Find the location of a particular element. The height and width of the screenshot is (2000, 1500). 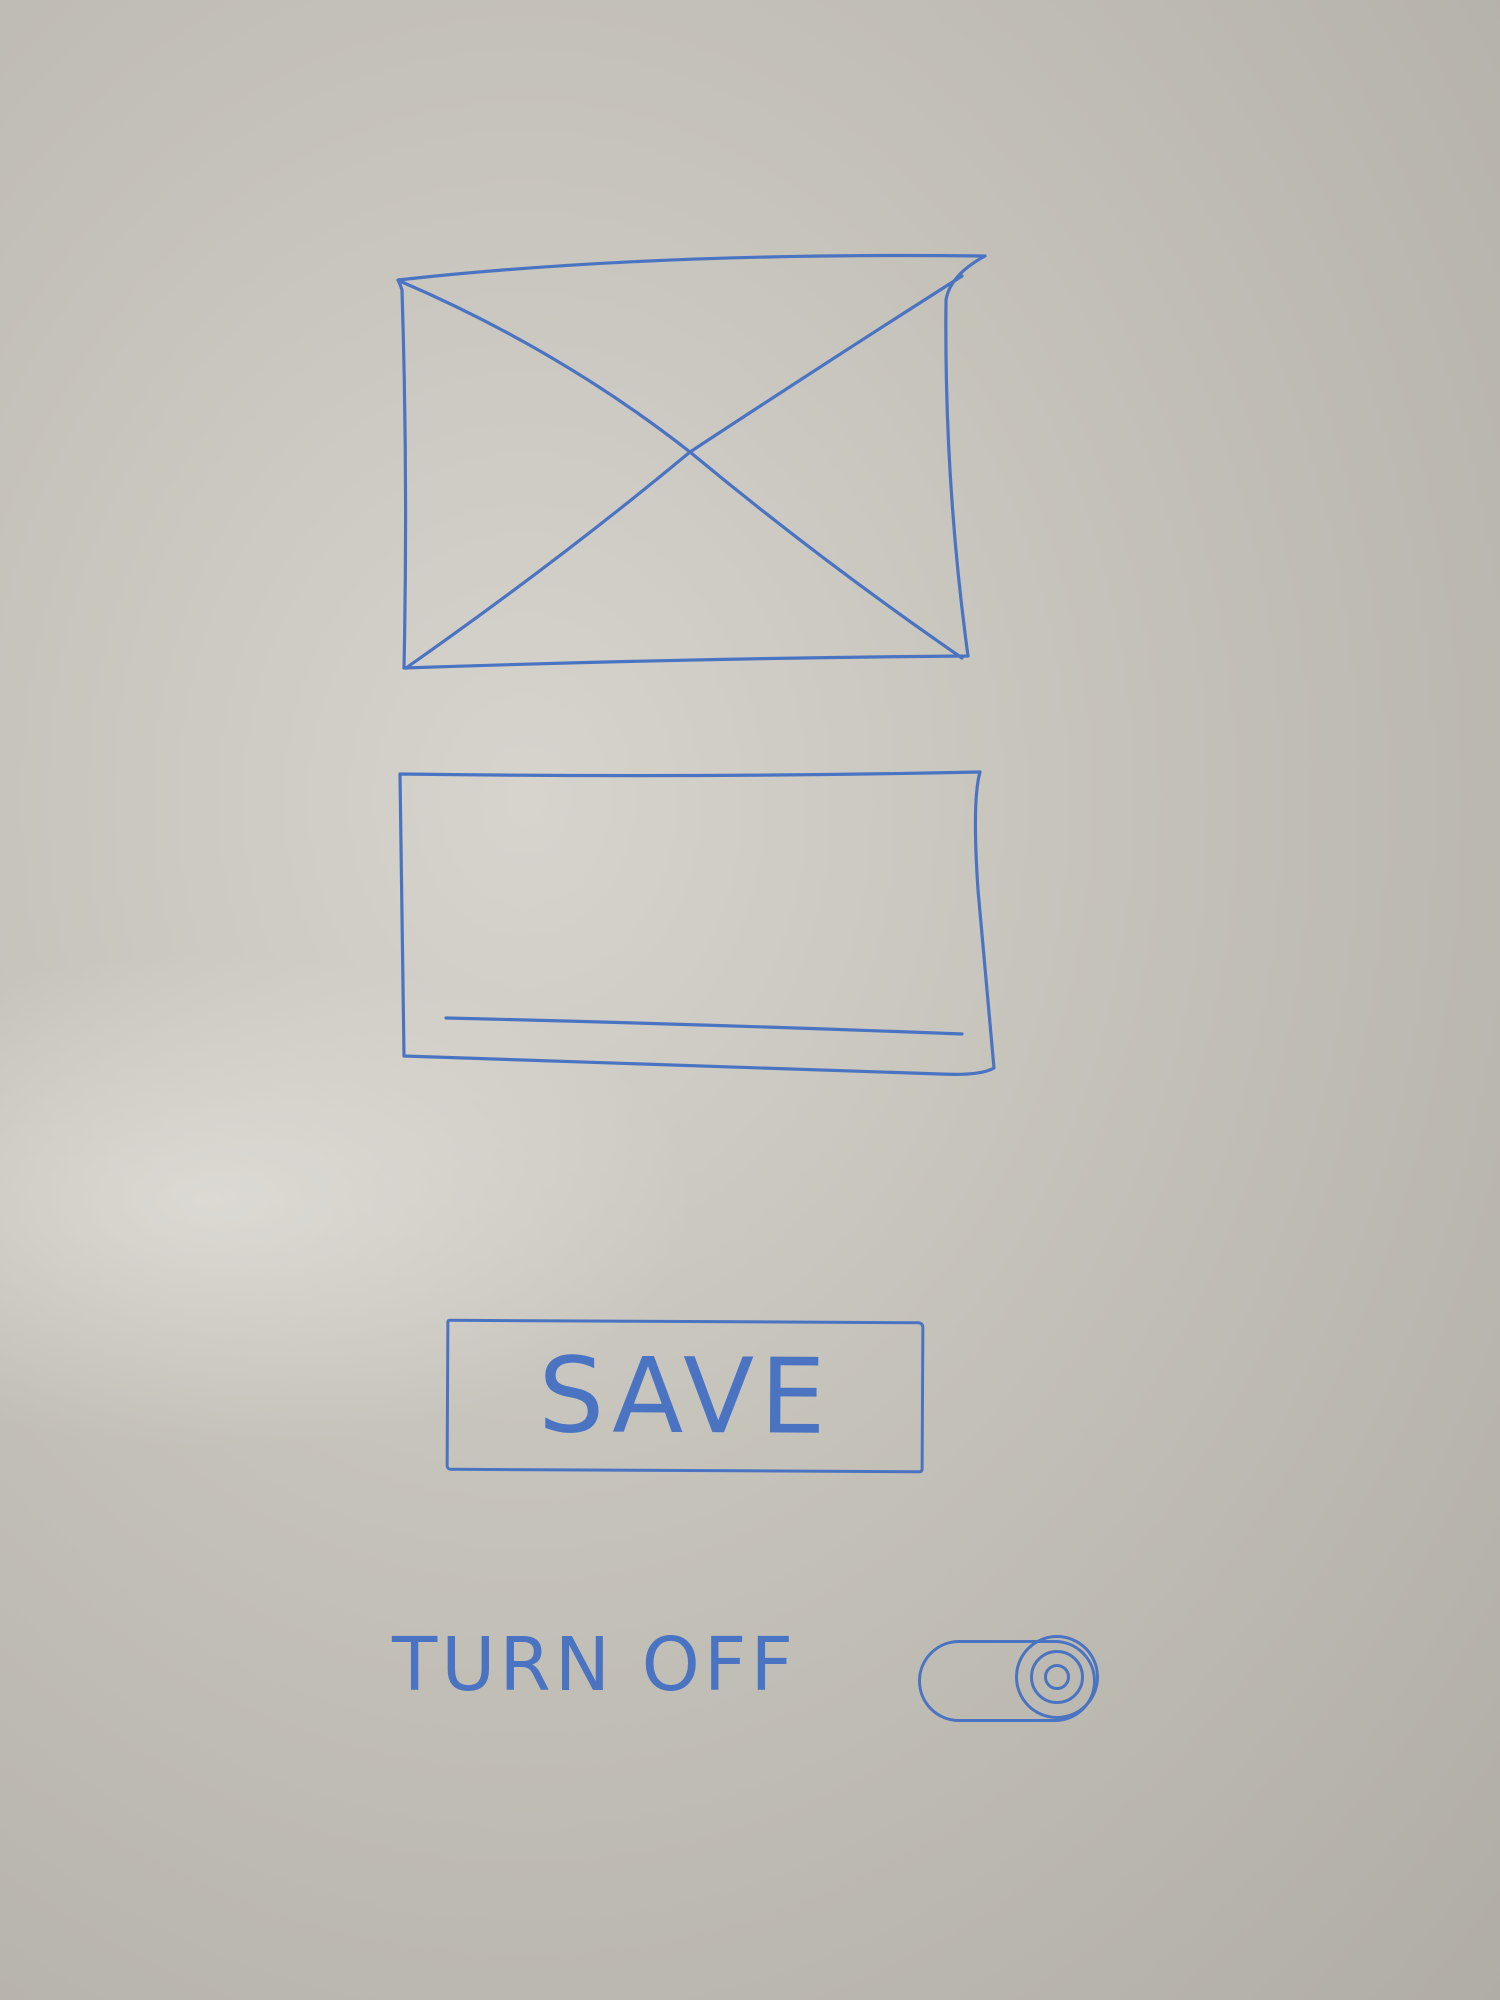

text-area is located at coordinates (697, 923).